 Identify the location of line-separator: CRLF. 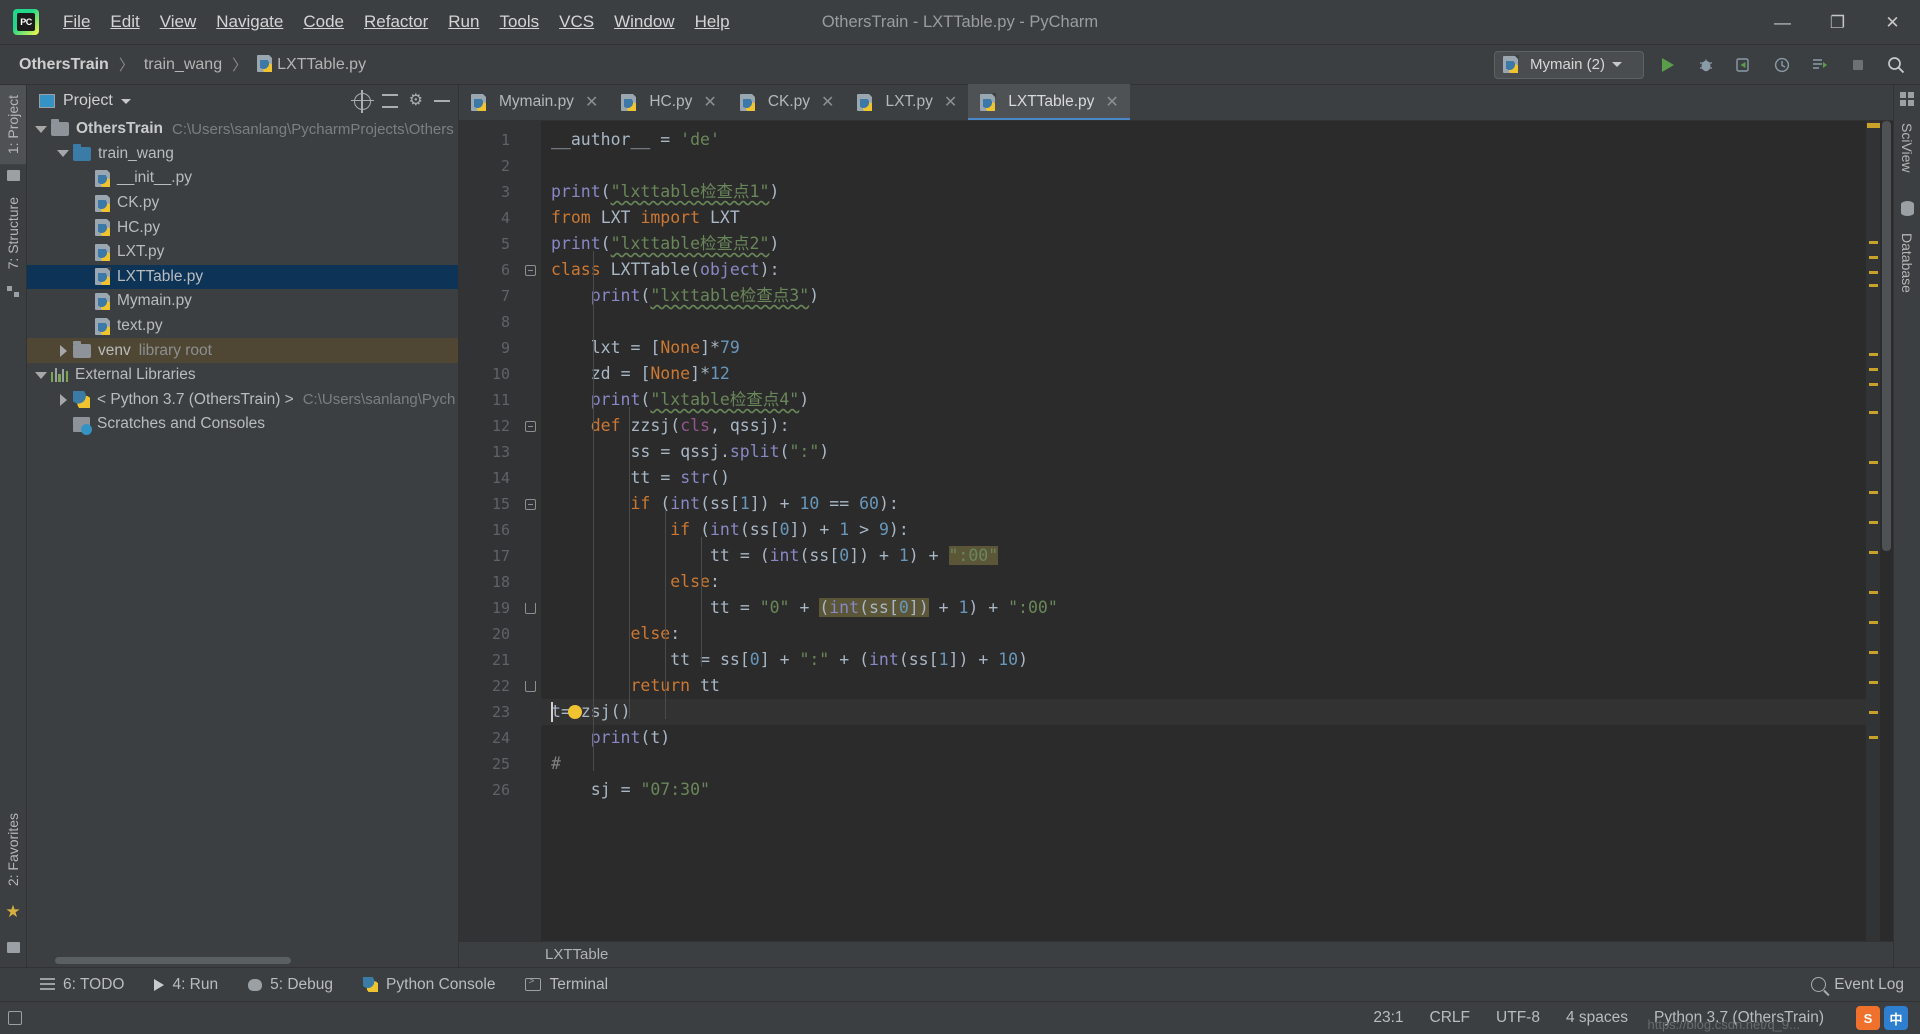
(1450, 1018).